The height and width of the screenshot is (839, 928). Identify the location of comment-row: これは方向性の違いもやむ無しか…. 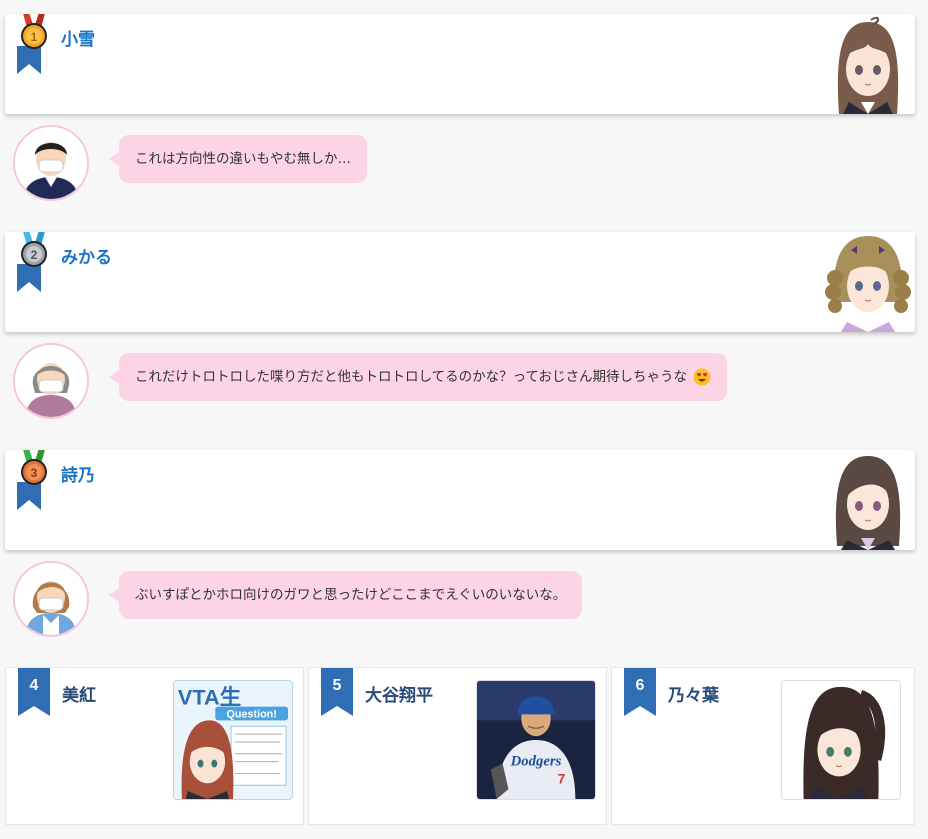
(464, 165).